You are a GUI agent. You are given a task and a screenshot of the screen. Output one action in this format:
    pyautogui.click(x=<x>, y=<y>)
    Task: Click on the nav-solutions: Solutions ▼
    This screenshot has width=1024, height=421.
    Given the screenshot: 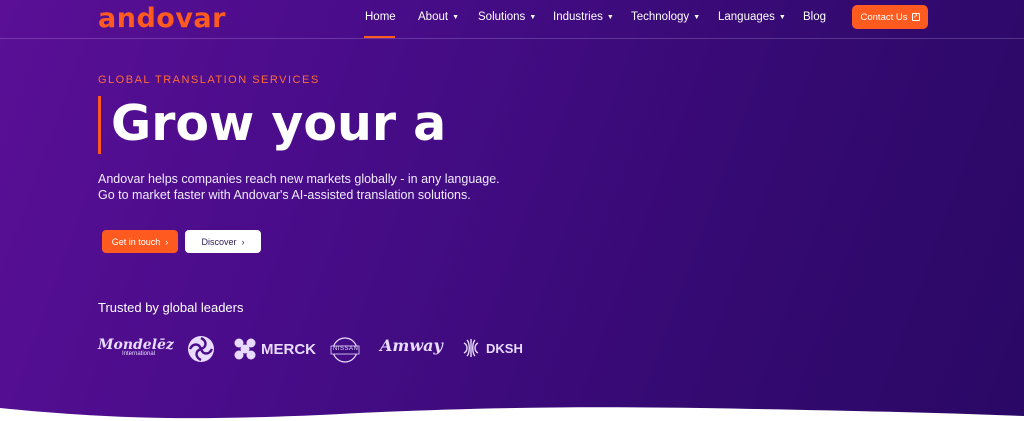 What is the action you would take?
    pyautogui.click(x=507, y=17)
    